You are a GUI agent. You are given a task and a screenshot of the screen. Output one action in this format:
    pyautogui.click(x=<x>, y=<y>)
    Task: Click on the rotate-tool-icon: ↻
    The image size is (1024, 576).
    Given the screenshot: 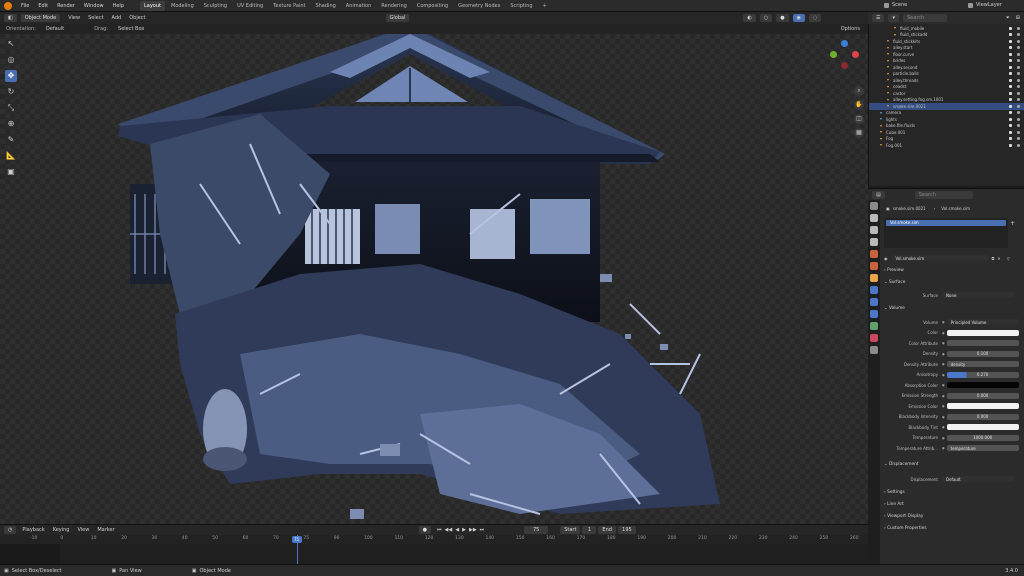 What is the action you would take?
    pyautogui.click(x=11, y=92)
    